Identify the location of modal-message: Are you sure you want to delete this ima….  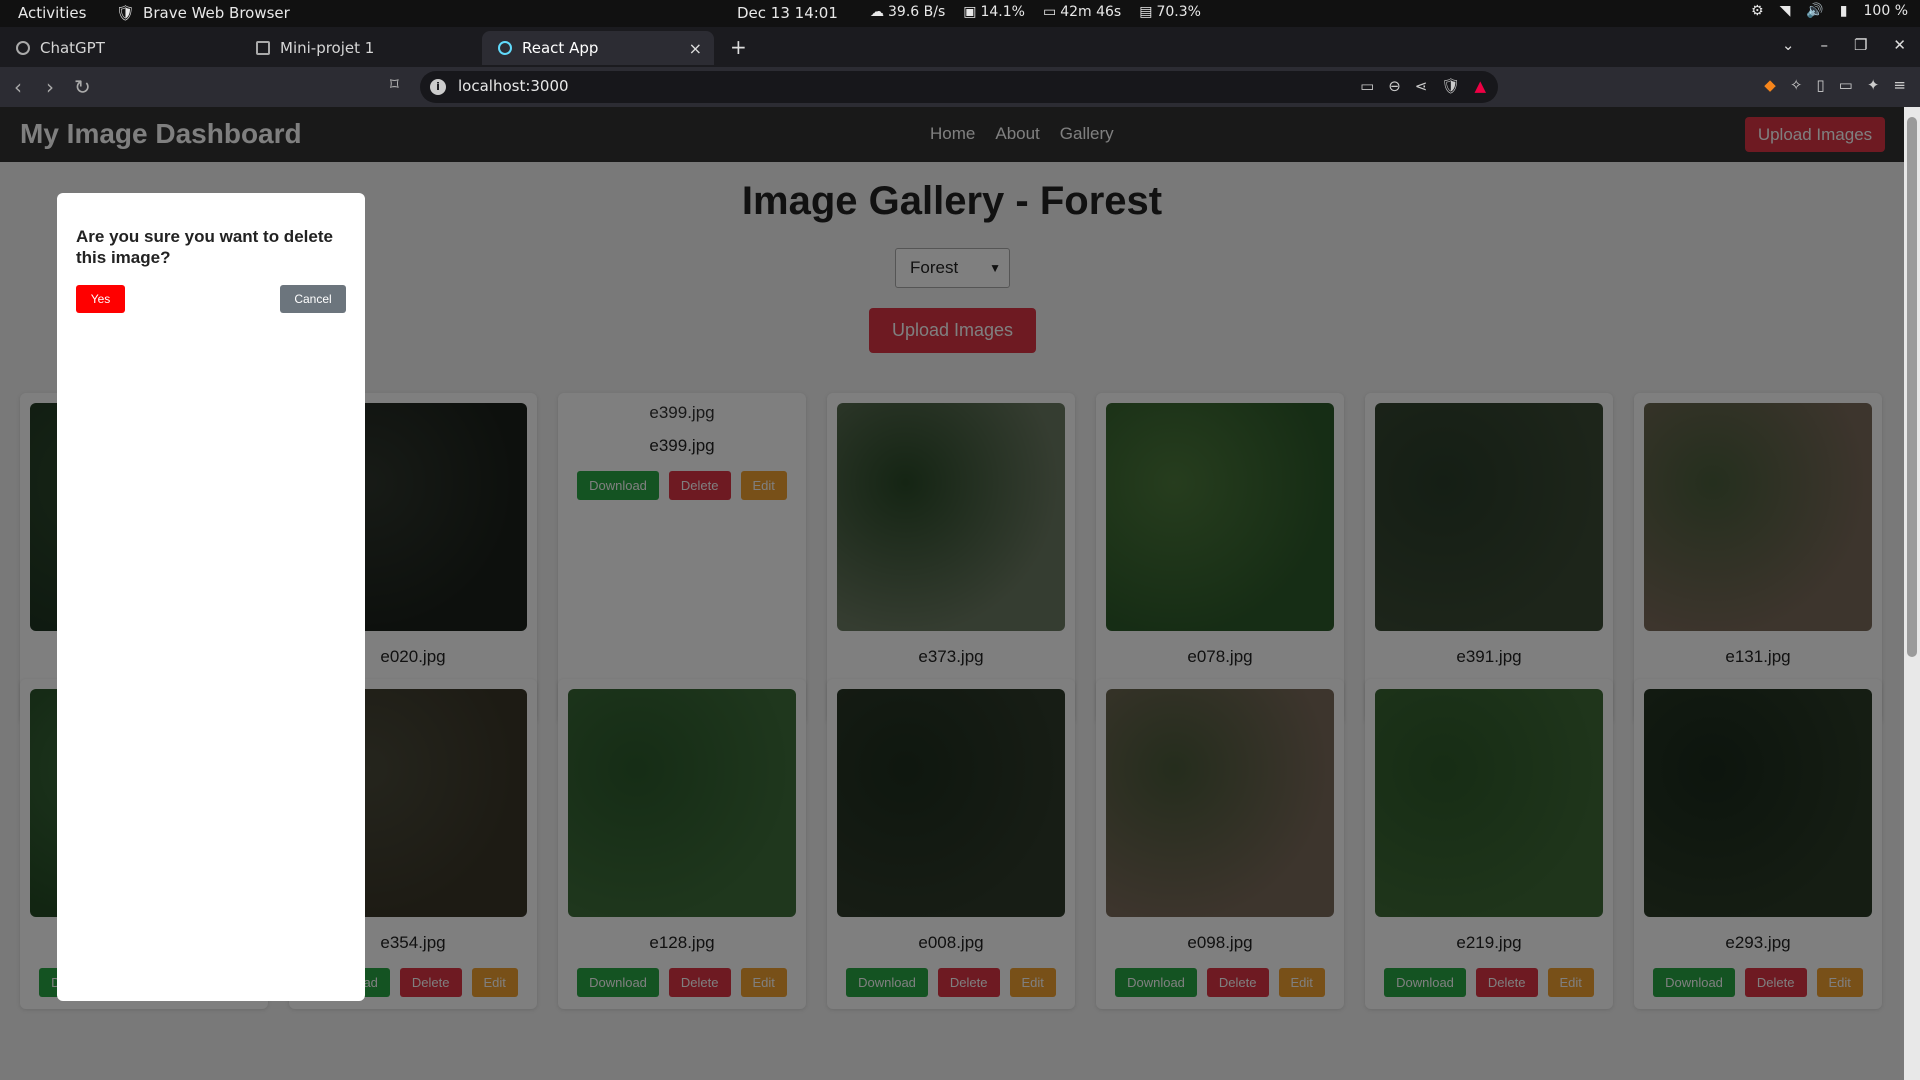
(204, 247).